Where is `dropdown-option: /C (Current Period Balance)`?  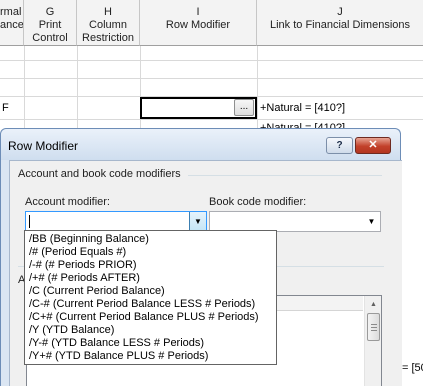 dropdown-option: /C (Current Period Balance) is located at coordinates (150, 291).